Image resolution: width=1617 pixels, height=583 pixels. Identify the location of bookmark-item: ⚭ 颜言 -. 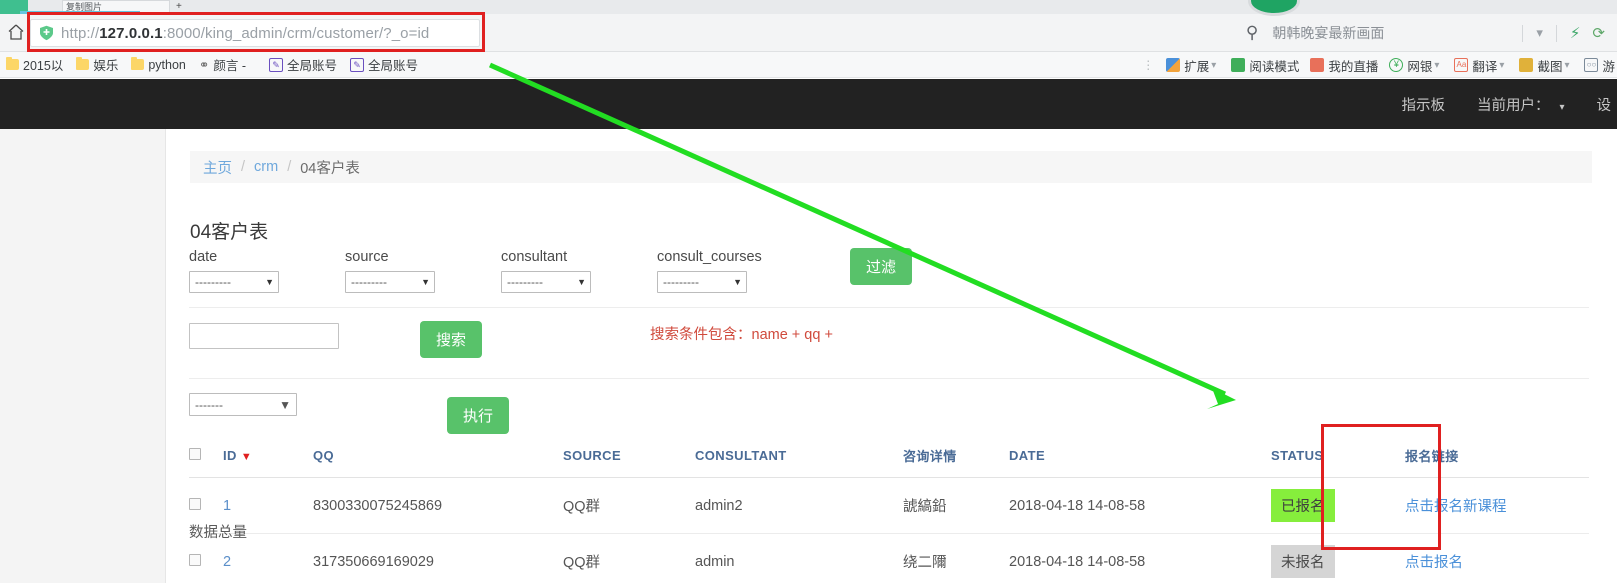
(222, 64).